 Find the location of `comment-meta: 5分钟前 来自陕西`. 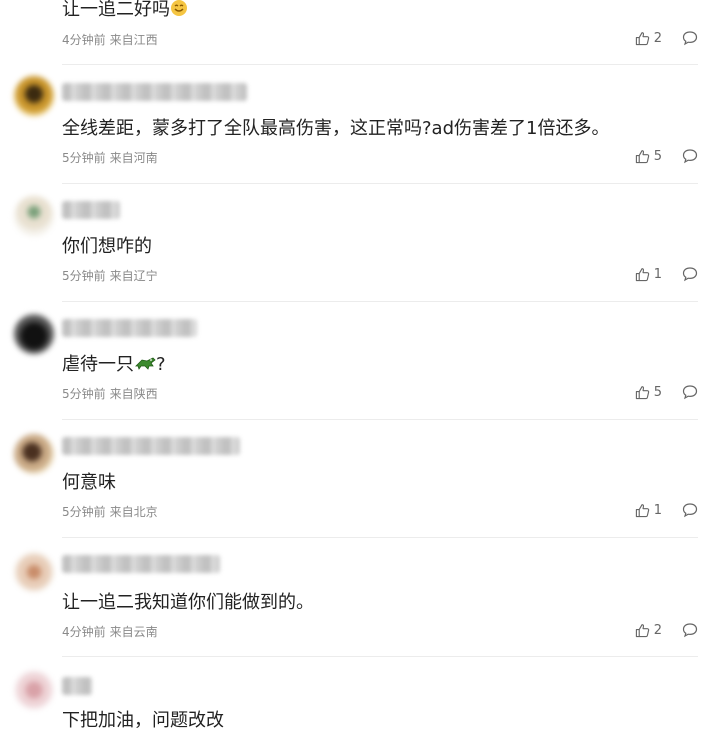

comment-meta: 5分钟前 来自陕西 is located at coordinates (110, 393).